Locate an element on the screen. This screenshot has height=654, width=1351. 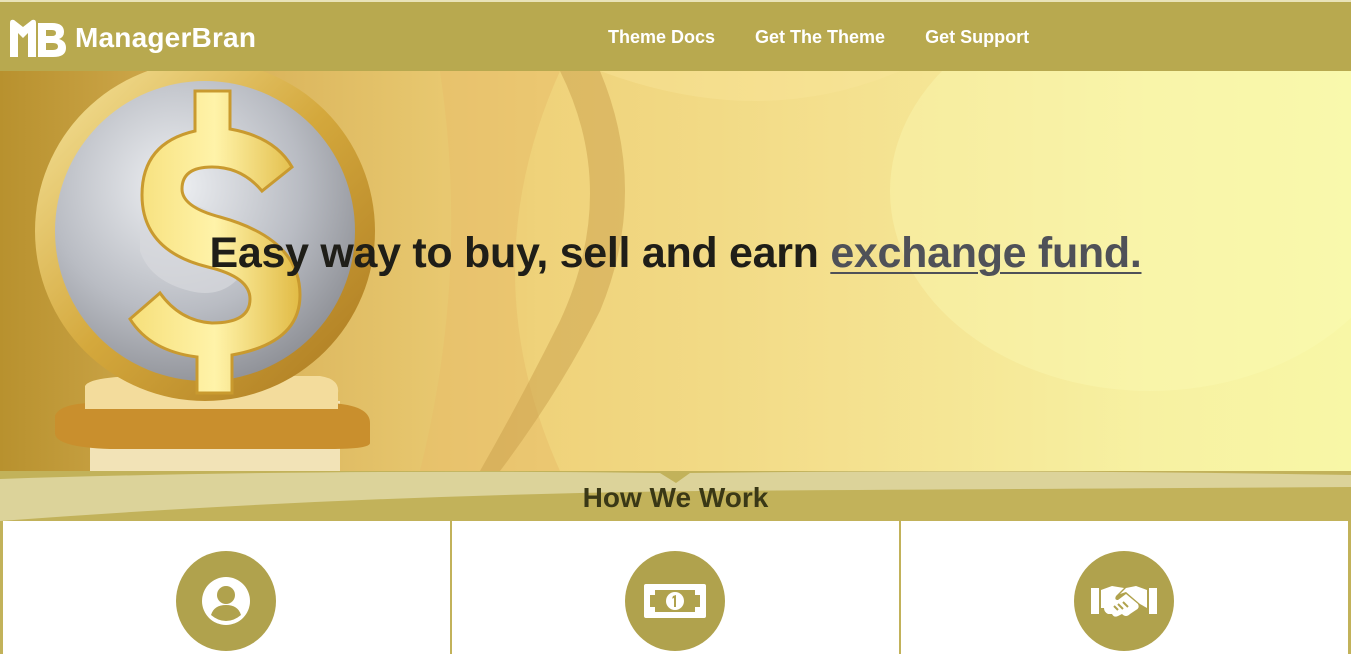
work-card-payment is located at coordinates (675, 587).